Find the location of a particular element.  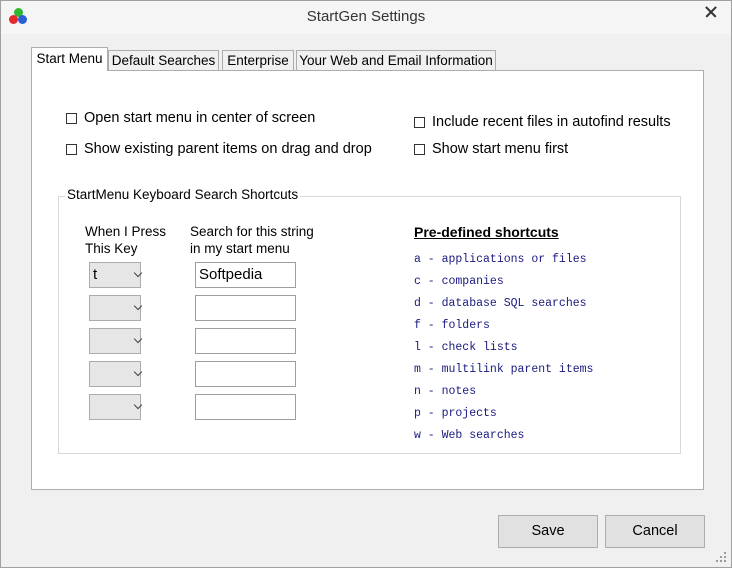

save-button: Save is located at coordinates (548, 531).